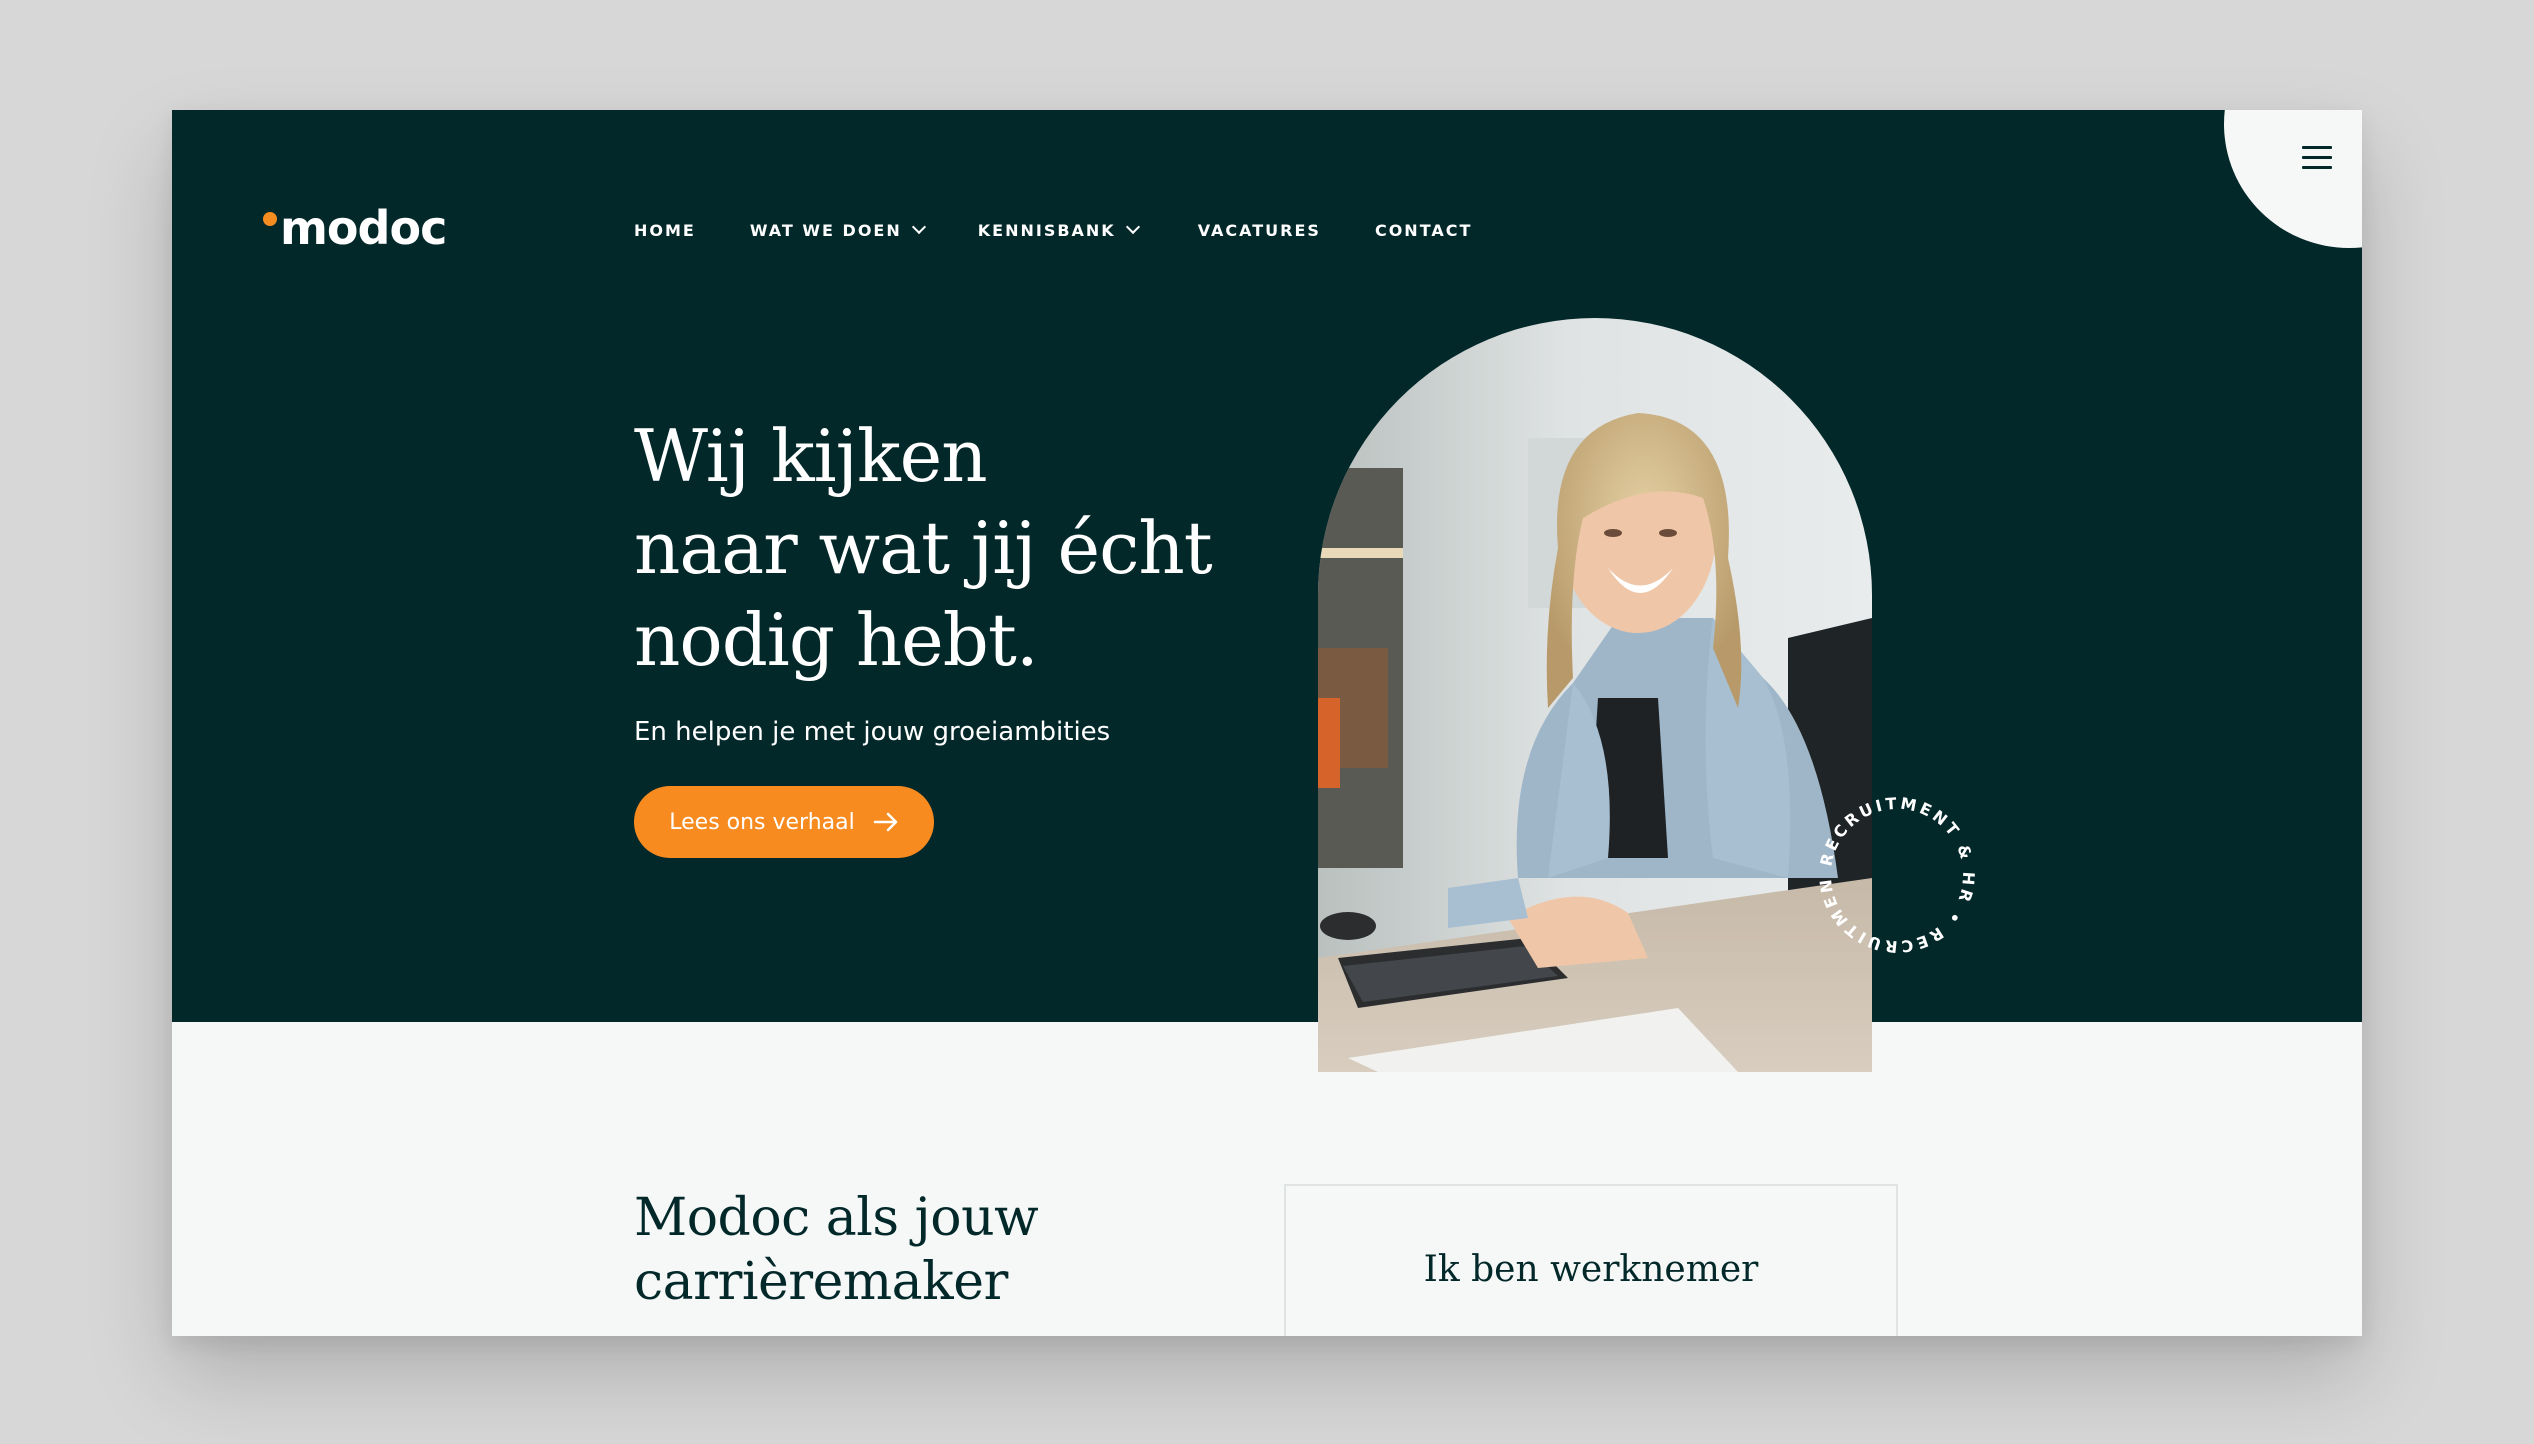  Describe the element at coordinates (270, 219) in the screenshot. I see `logo-dot` at that location.